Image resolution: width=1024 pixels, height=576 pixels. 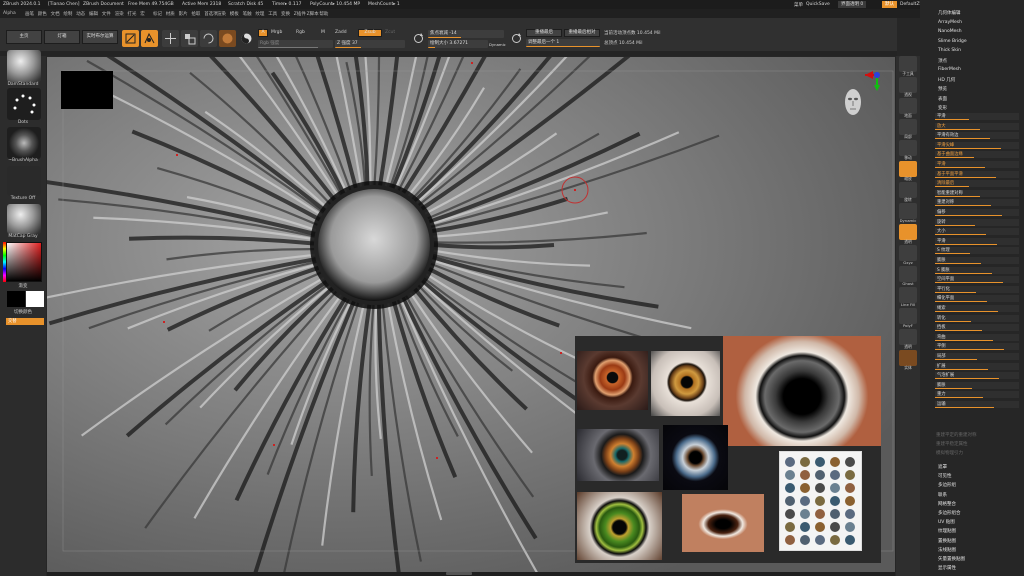 I want to click on menu-item: 纹理, so click(x=259, y=14).